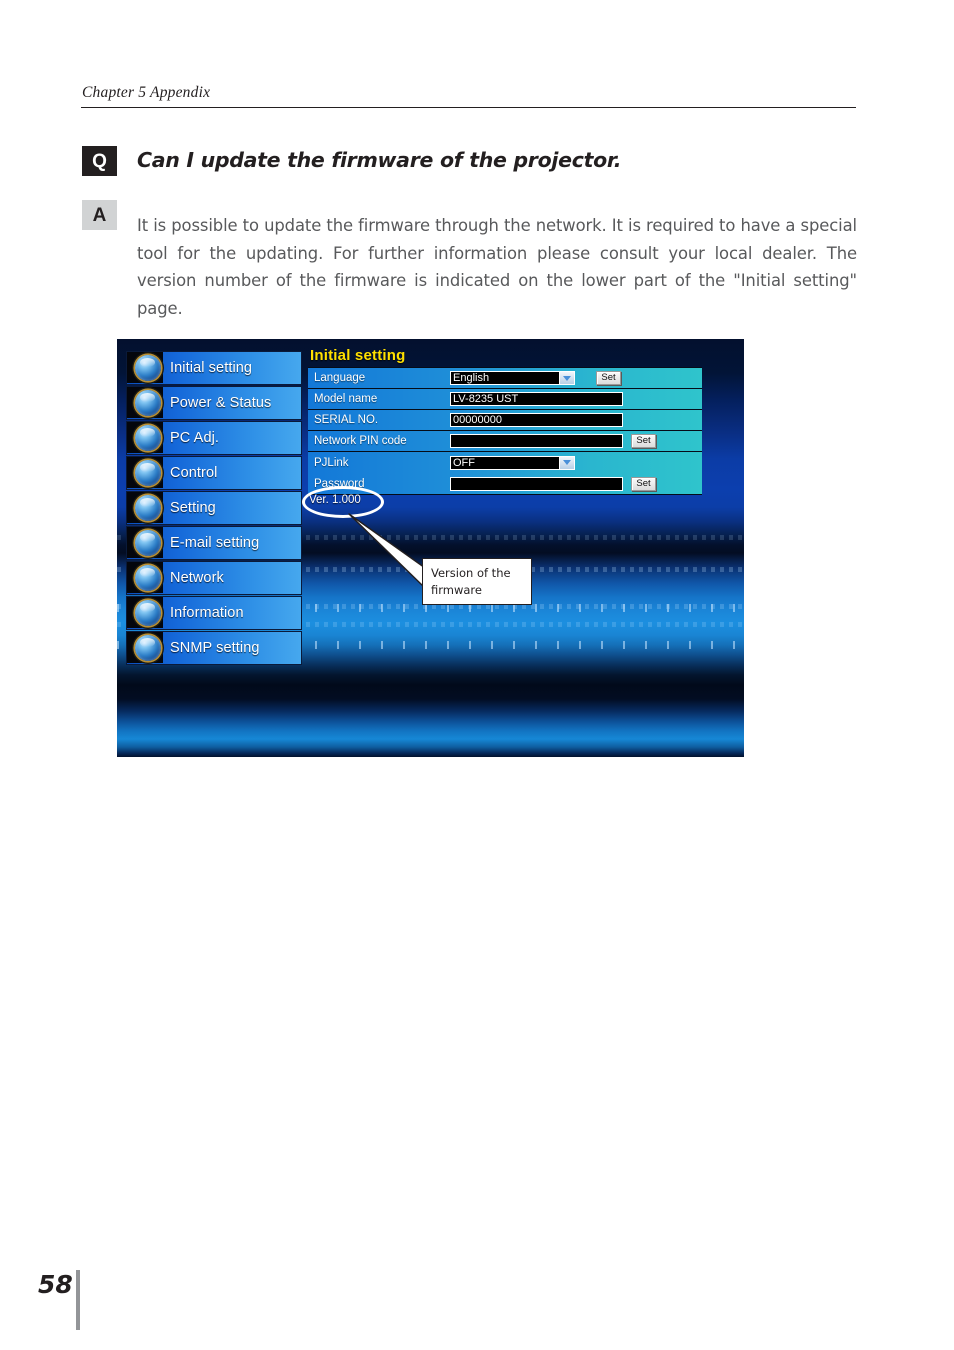  Describe the element at coordinates (471, 573) in the screenshot. I see `callout-line-1: Version of the` at that location.